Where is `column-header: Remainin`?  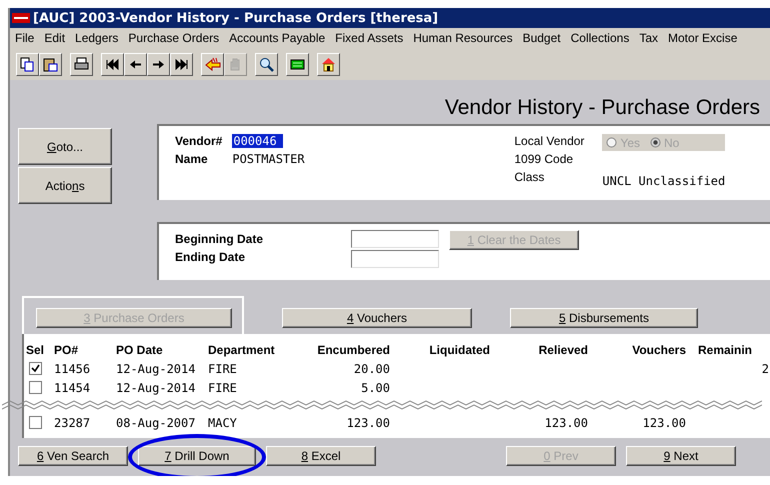
column-header: Remainin is located at coordinates (725, 349).